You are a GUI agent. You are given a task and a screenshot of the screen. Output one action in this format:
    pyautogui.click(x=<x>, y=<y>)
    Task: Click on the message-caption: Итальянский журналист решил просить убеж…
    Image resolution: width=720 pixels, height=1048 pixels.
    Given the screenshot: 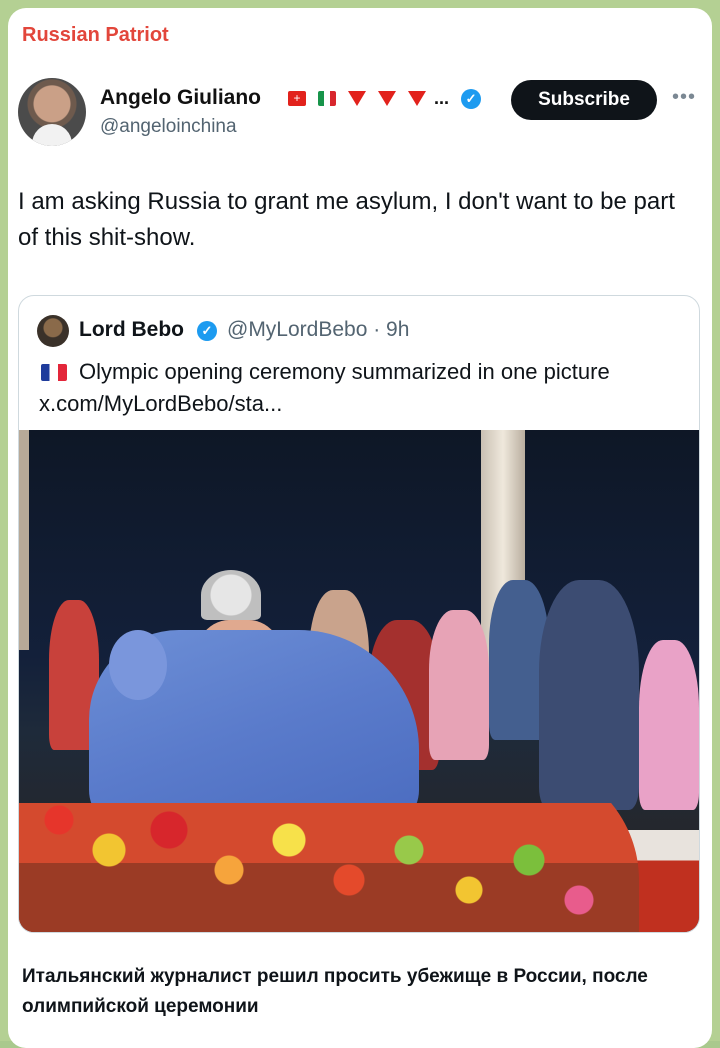 What is the action you would take?
    pyautogui.click(x=335, y=991)
    